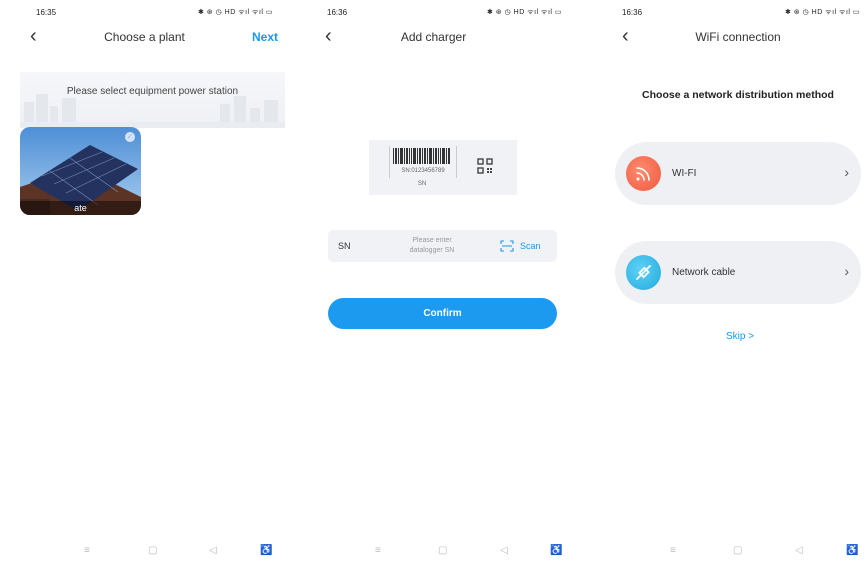  I want to click on sn-input: Please enter datalogger SN, so click(432, 246).